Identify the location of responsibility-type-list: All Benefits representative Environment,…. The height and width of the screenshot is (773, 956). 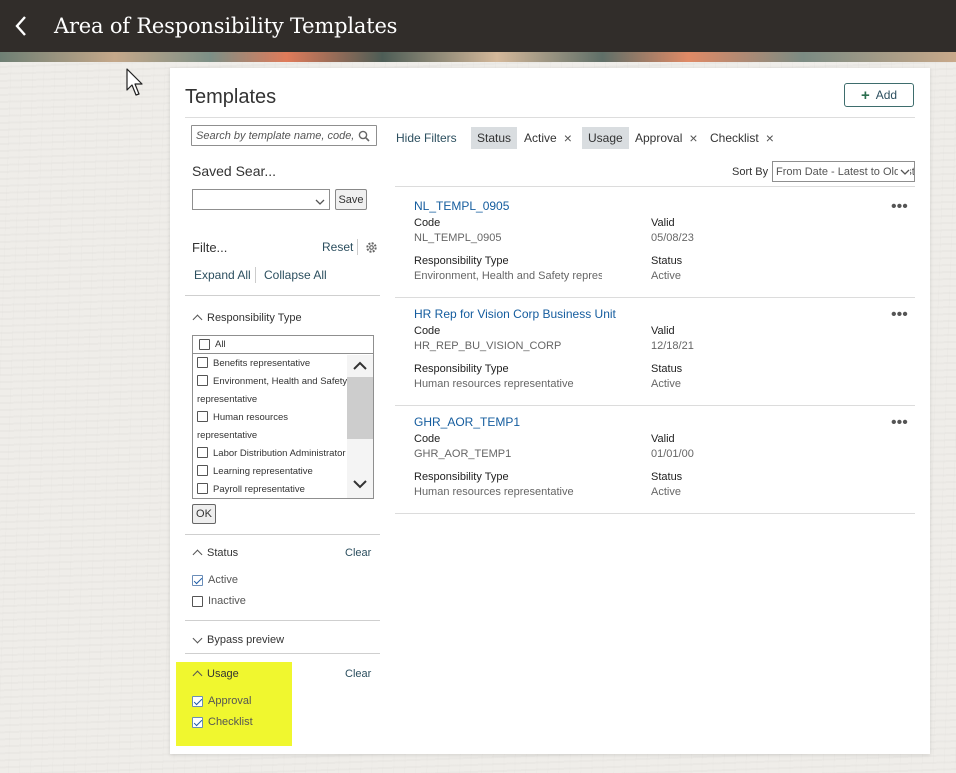
(283, 417).